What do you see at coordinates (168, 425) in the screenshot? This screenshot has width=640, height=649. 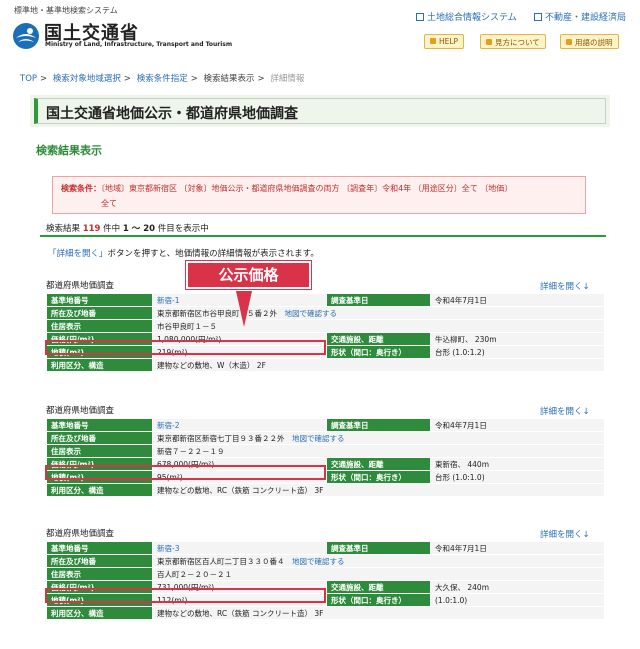 I see `std-no-link: 新宿-2` at bounding box center [168, 425].